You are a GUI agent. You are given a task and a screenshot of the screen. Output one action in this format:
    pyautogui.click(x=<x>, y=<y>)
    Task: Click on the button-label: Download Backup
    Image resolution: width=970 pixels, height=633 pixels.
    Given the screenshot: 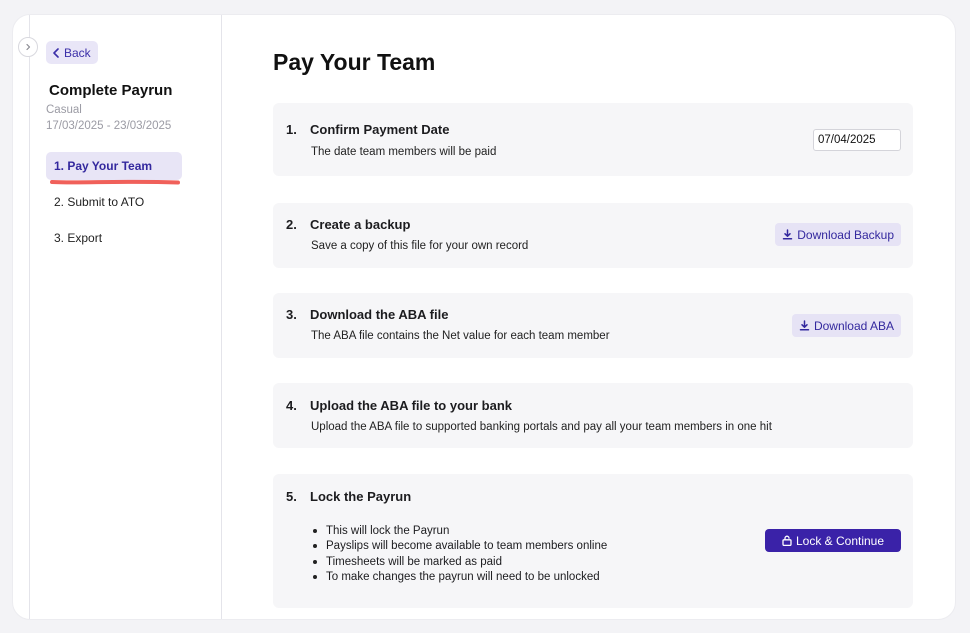 What is the action you would take?
    pyautogui.click(x=845, y=234)
    